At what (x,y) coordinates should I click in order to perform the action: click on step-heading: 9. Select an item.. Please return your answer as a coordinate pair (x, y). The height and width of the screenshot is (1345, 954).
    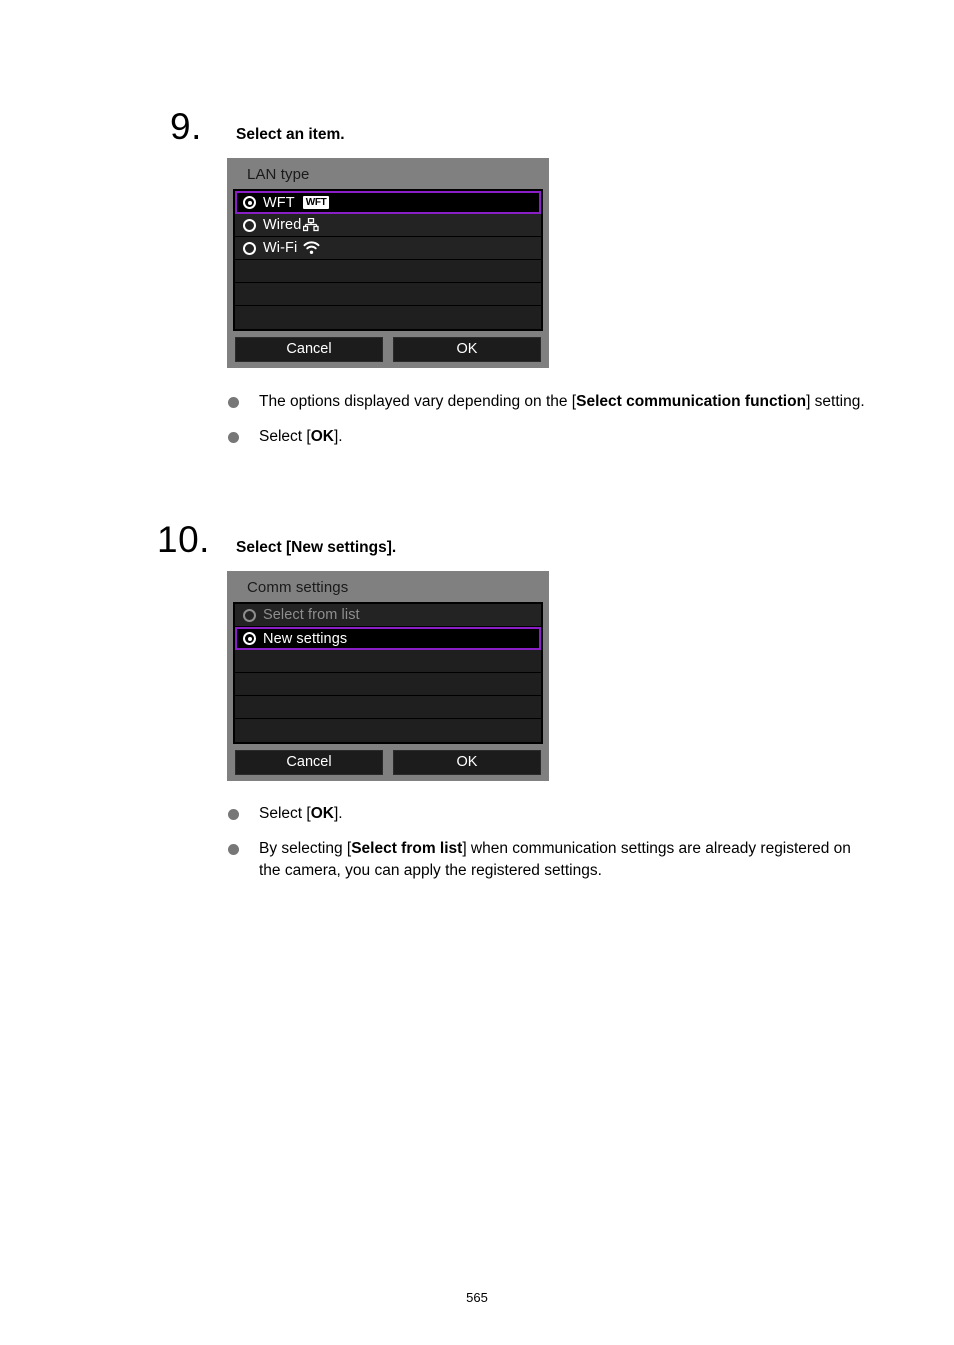
    Looking at the image, I should click on (477, 126).